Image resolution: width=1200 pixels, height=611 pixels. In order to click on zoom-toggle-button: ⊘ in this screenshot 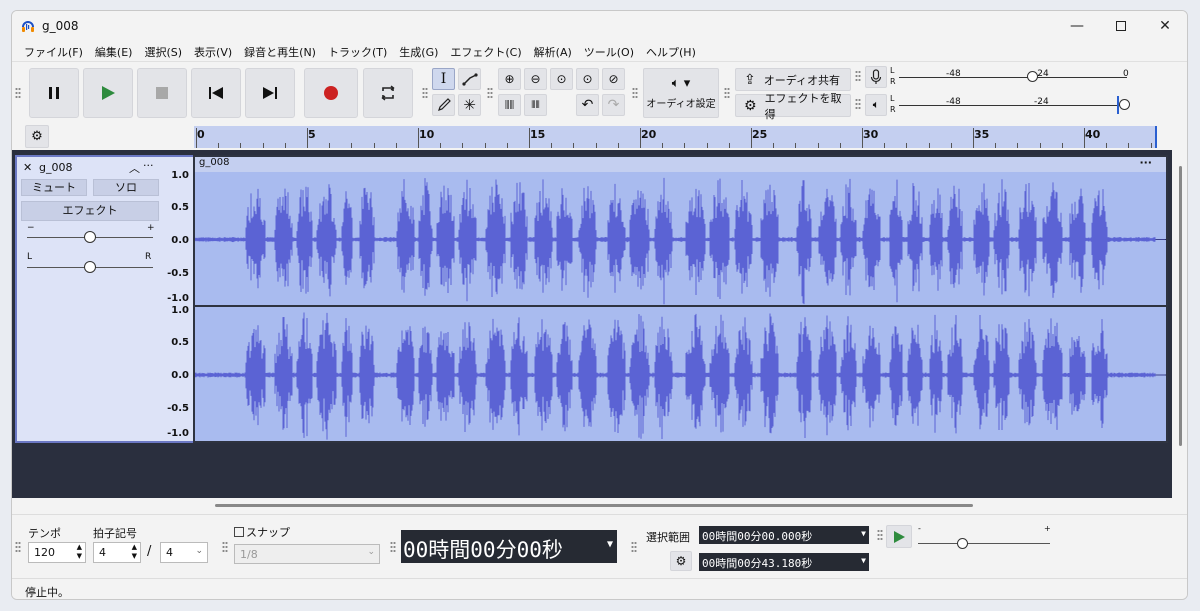, I will do `click(613, 79)`.